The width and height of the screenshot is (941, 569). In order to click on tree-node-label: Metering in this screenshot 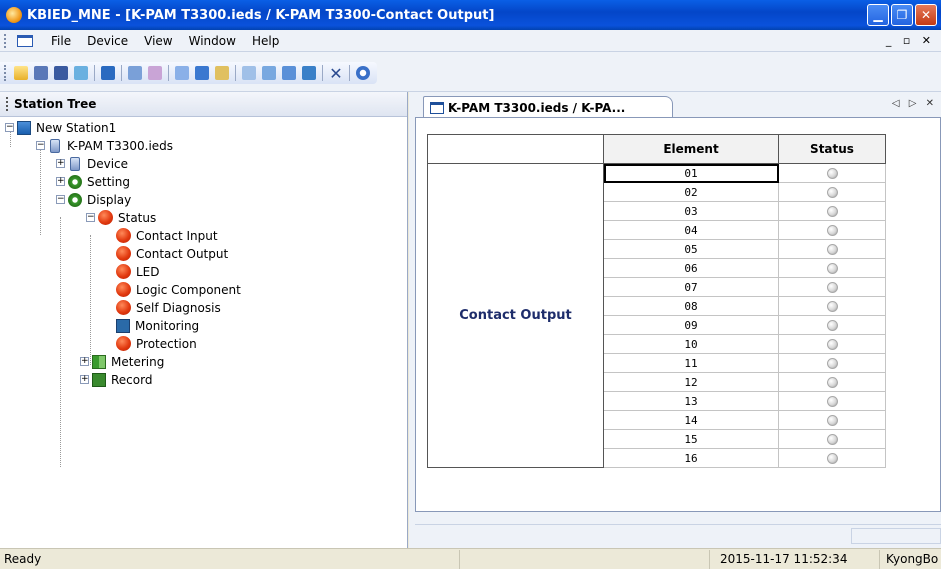, I will do `click(138, 361)`.